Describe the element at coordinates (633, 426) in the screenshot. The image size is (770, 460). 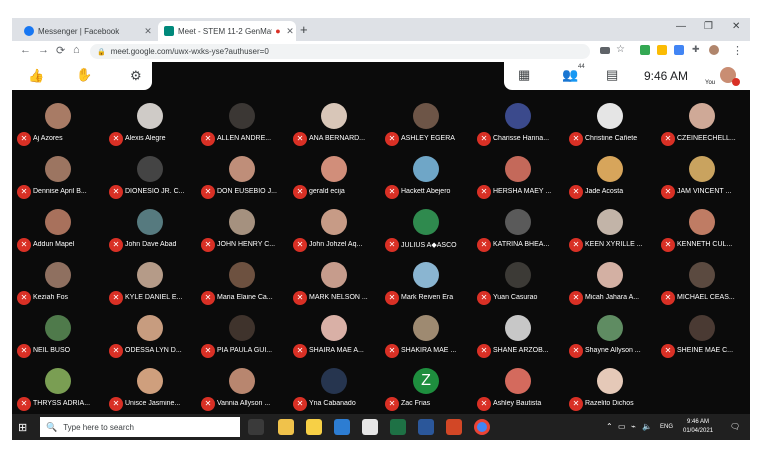
I see `network-icon: ⌁` at that location.